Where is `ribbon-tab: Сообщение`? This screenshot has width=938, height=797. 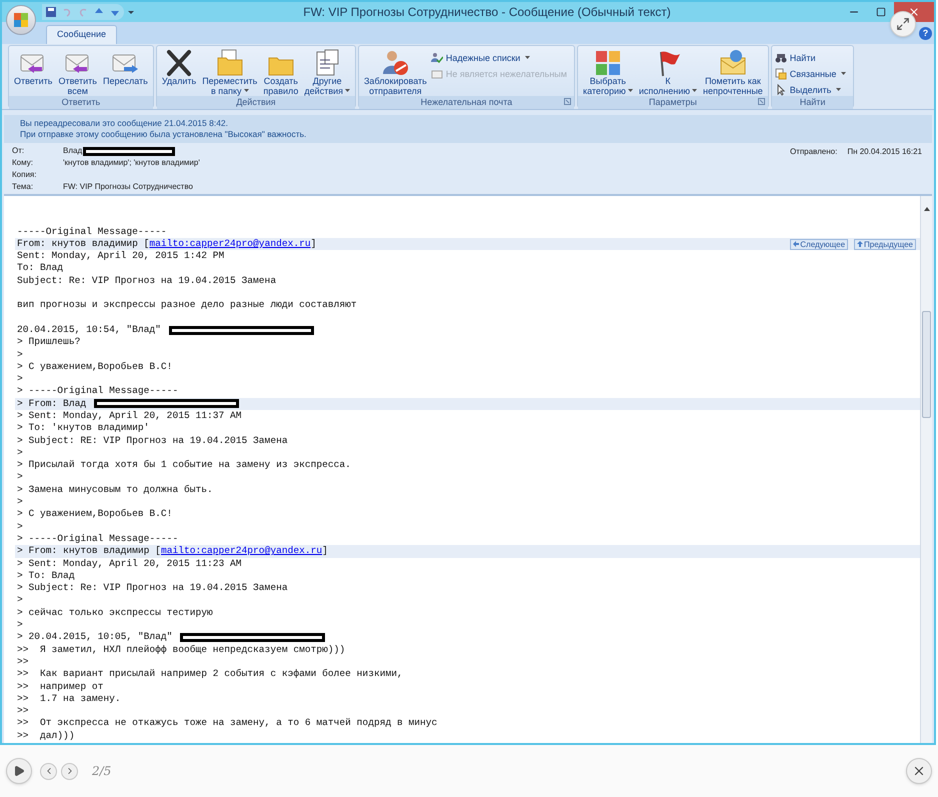
ribbon-tab: Сообщение is located at coordinates (81, 34).